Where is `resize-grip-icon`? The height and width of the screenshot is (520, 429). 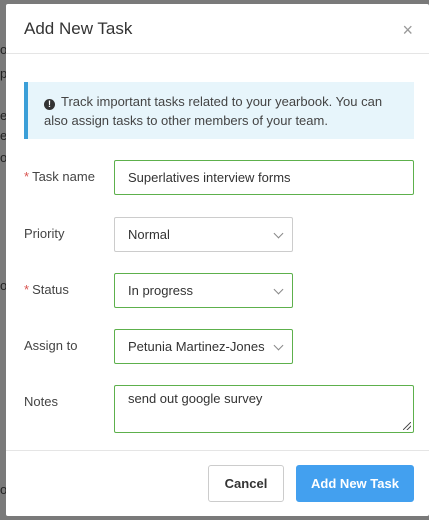 resize-grip-icon is located at coordinates (407, 426).